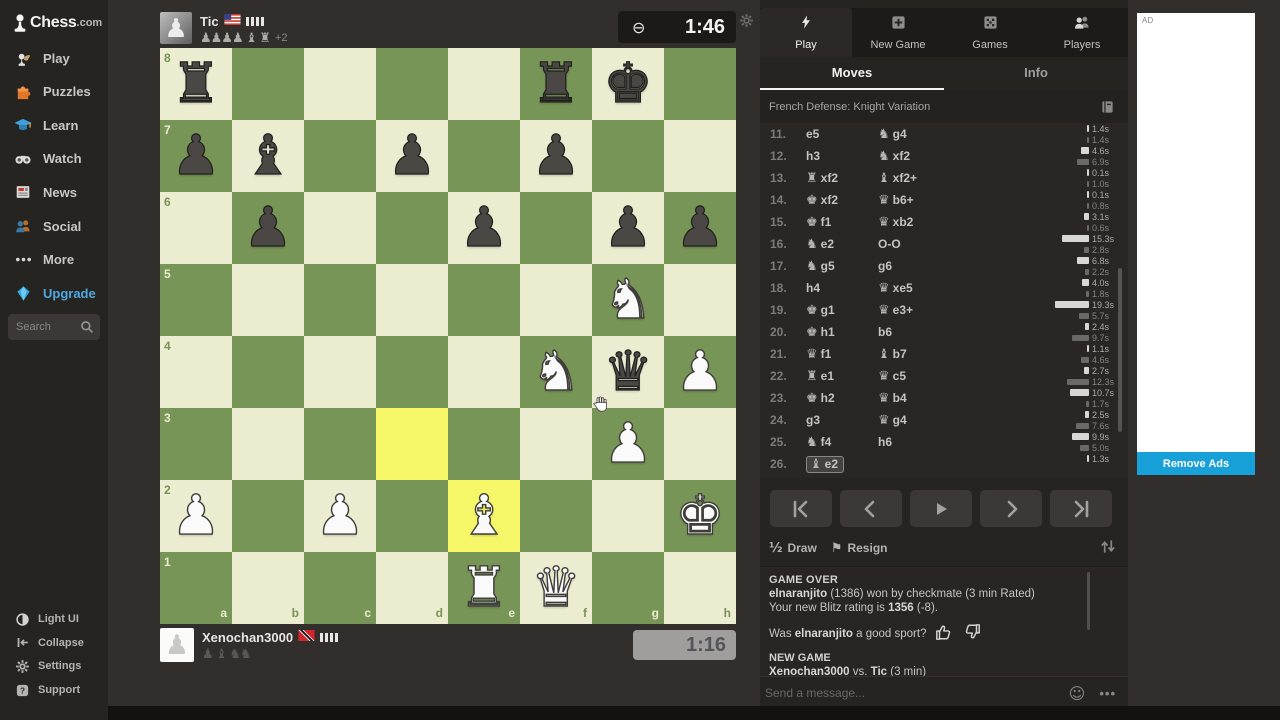 The image size is (1280, 720). I want to click on black-bishop-b7: ♝, so click(268, 156).